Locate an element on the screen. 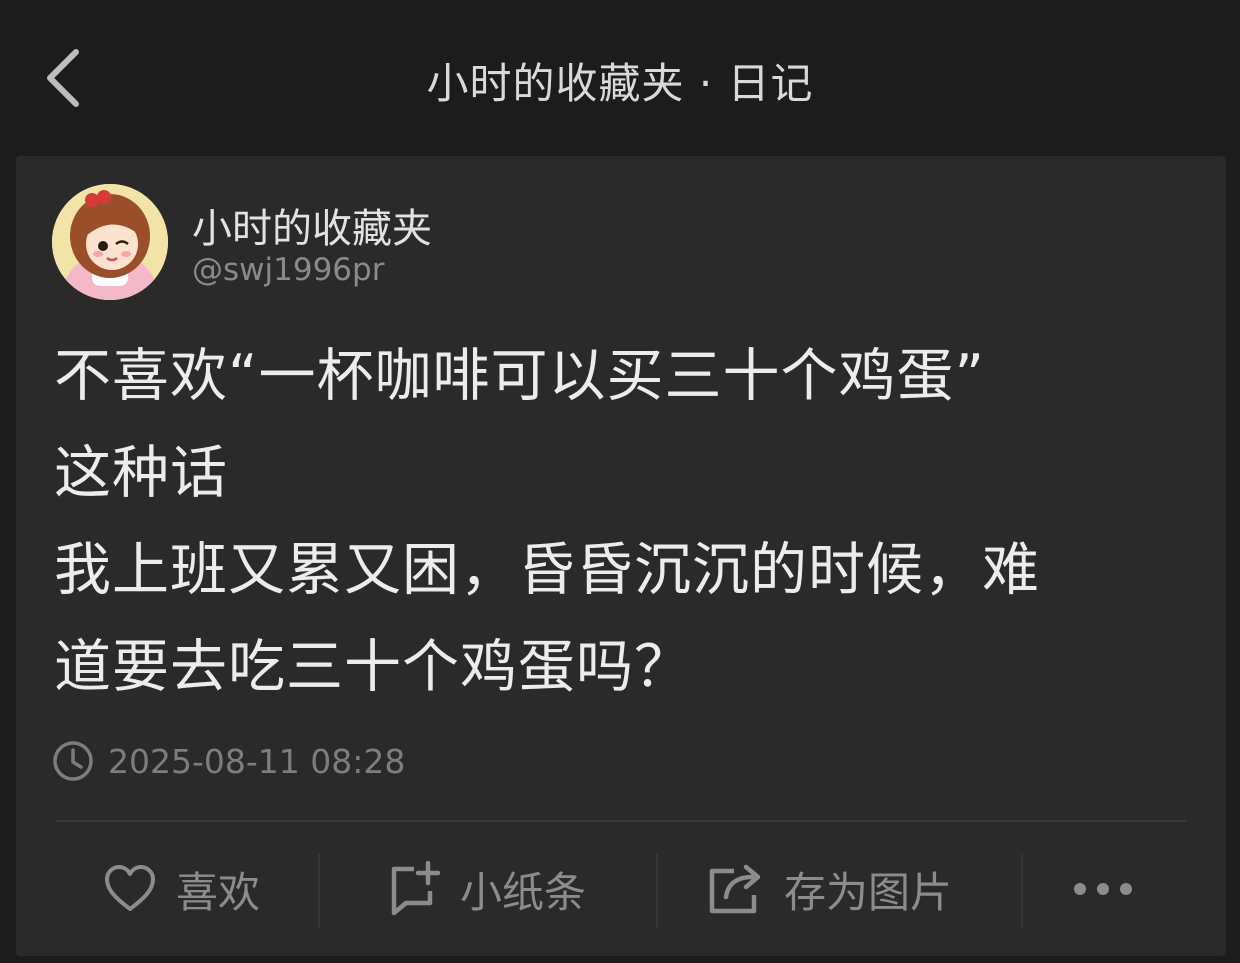 This screenshot has width=1240, height=963. more-icon is located at coordinates (1103, 889).